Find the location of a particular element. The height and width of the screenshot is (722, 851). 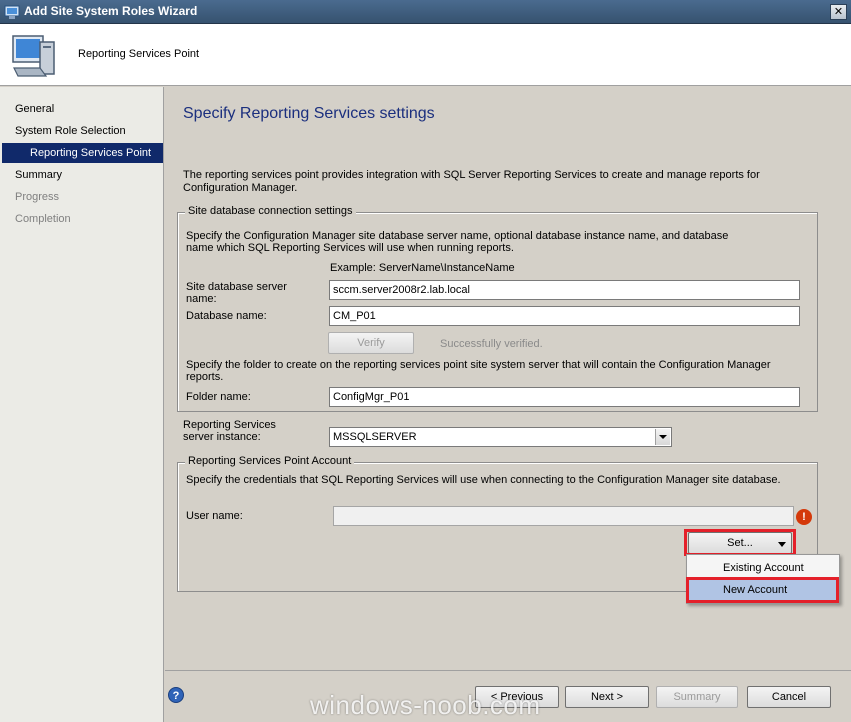

window-title: Add Site System Roles Wizard is located at coordinates (111, 11).